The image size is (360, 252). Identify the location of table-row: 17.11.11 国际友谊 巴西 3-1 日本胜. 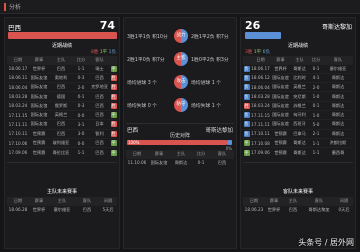
(62, 124).